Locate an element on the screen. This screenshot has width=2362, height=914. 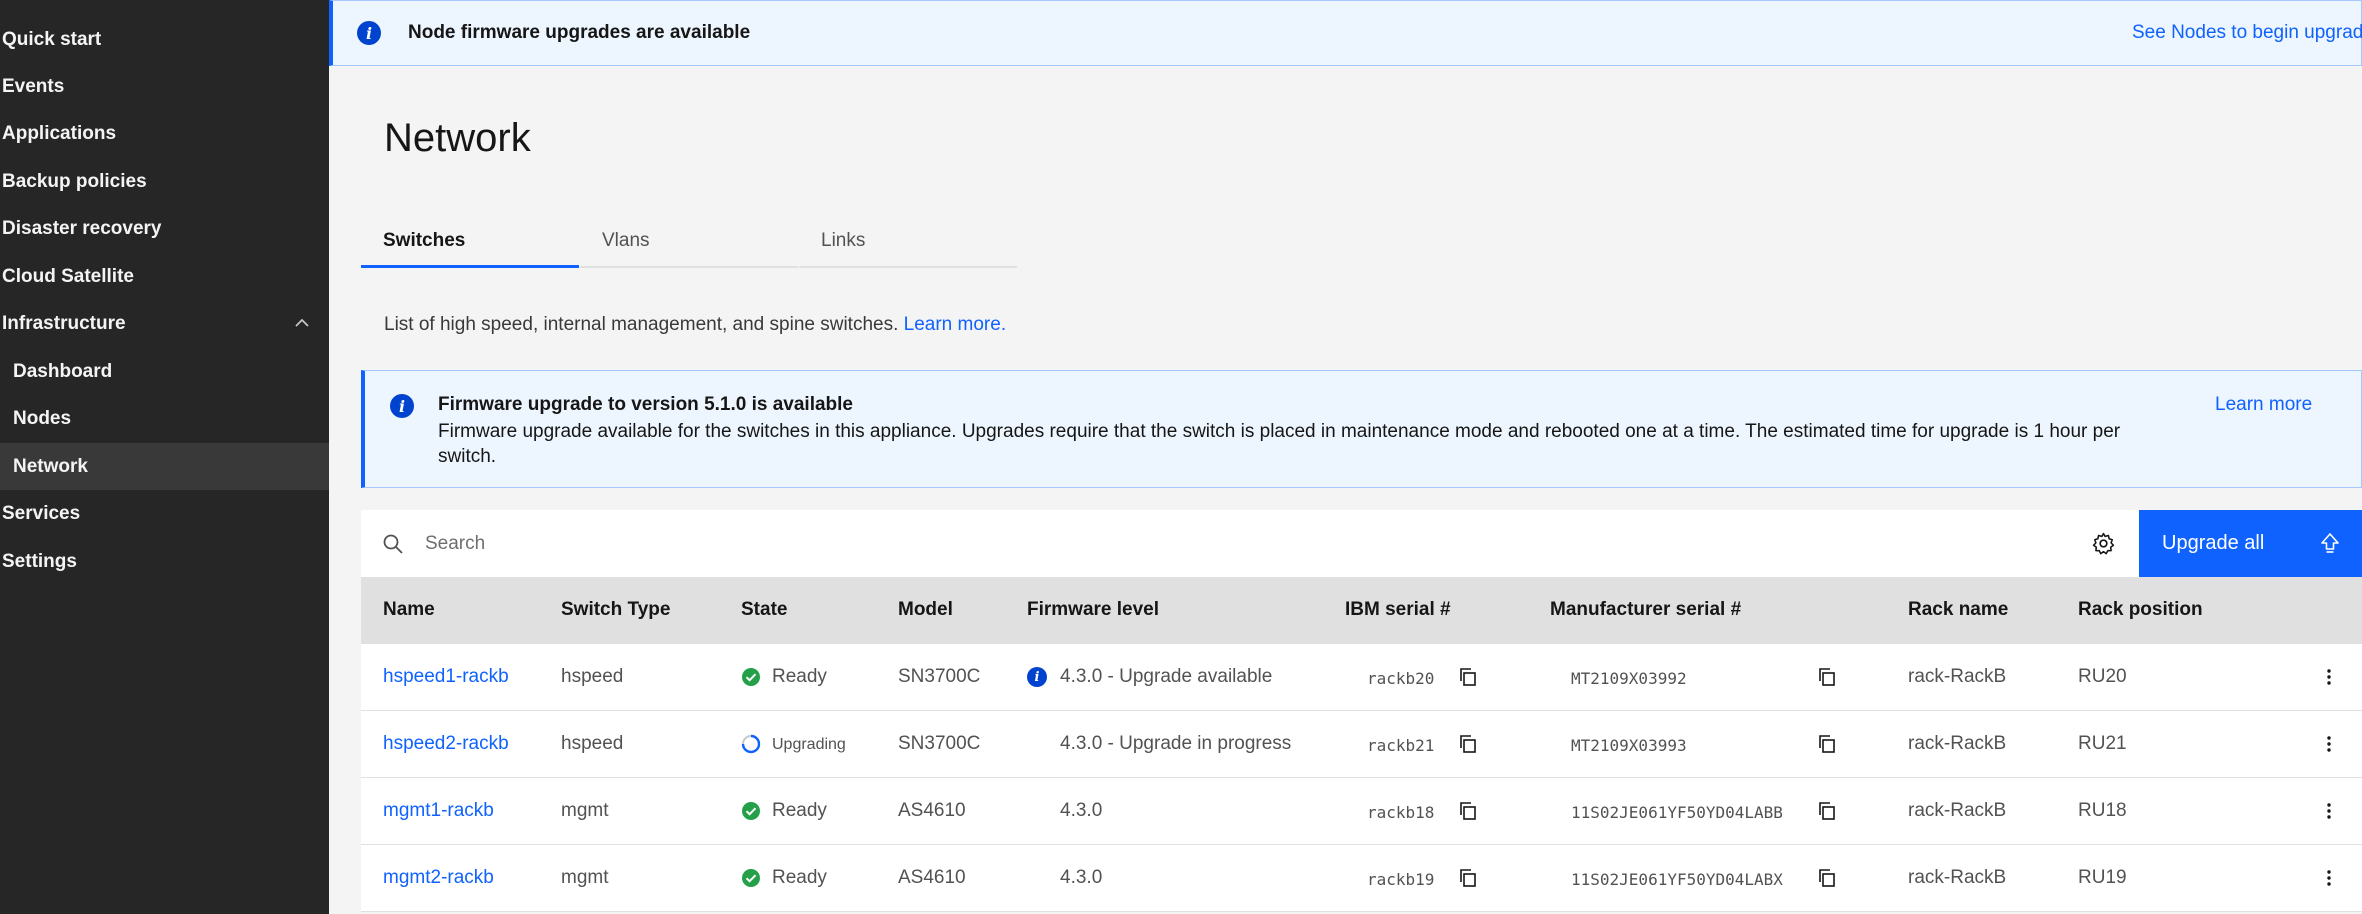
sidebar-item-quick-start: Quick start is located at coordinates (164, 39).